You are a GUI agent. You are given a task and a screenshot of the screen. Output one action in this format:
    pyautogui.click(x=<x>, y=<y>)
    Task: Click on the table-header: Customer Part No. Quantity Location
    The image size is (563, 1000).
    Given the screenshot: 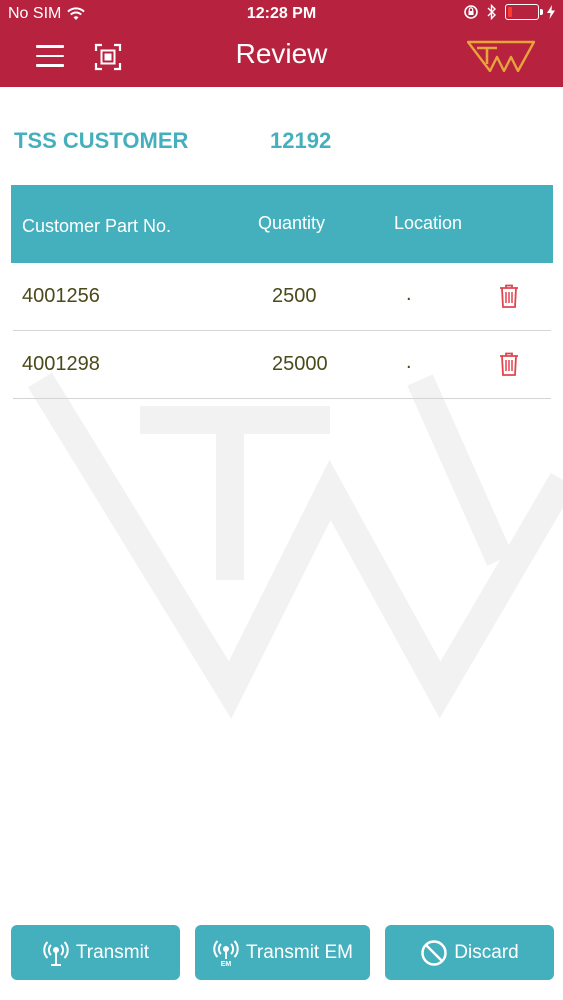 What is the action you would take?
    pyautogui.click(x=282, y=224)
    